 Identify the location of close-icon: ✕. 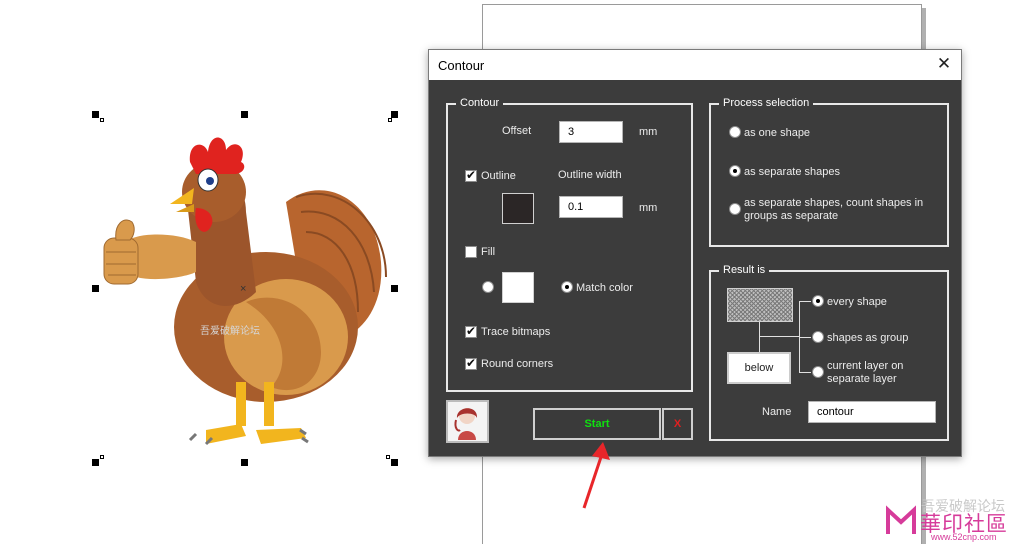
(944, 64).